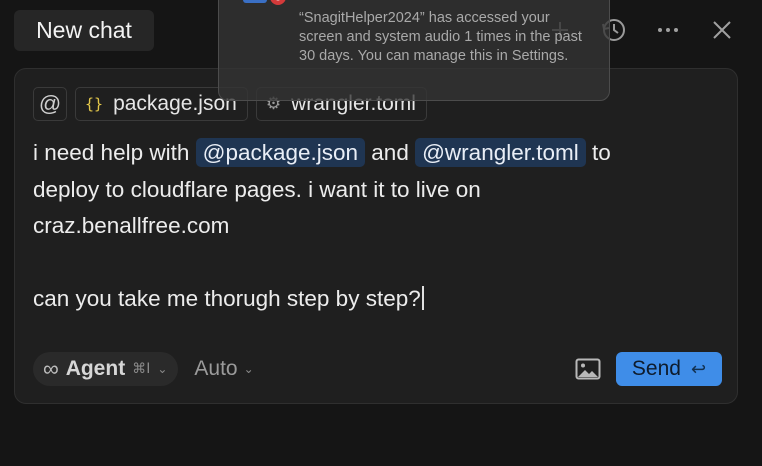  Describe the element at coordinates (227, 298) in the screenshot. I see `message-text: can you take me thorugh step by step?` at that location.